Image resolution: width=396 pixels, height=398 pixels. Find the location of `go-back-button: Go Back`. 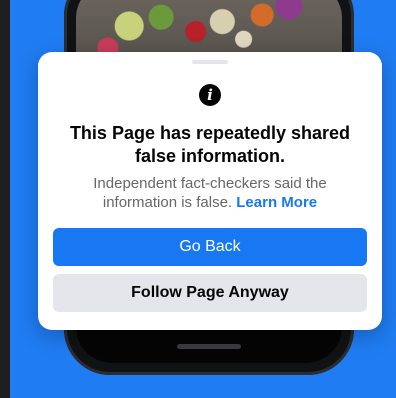

go-back-button: Go Back is located at coordinates (210, 247).